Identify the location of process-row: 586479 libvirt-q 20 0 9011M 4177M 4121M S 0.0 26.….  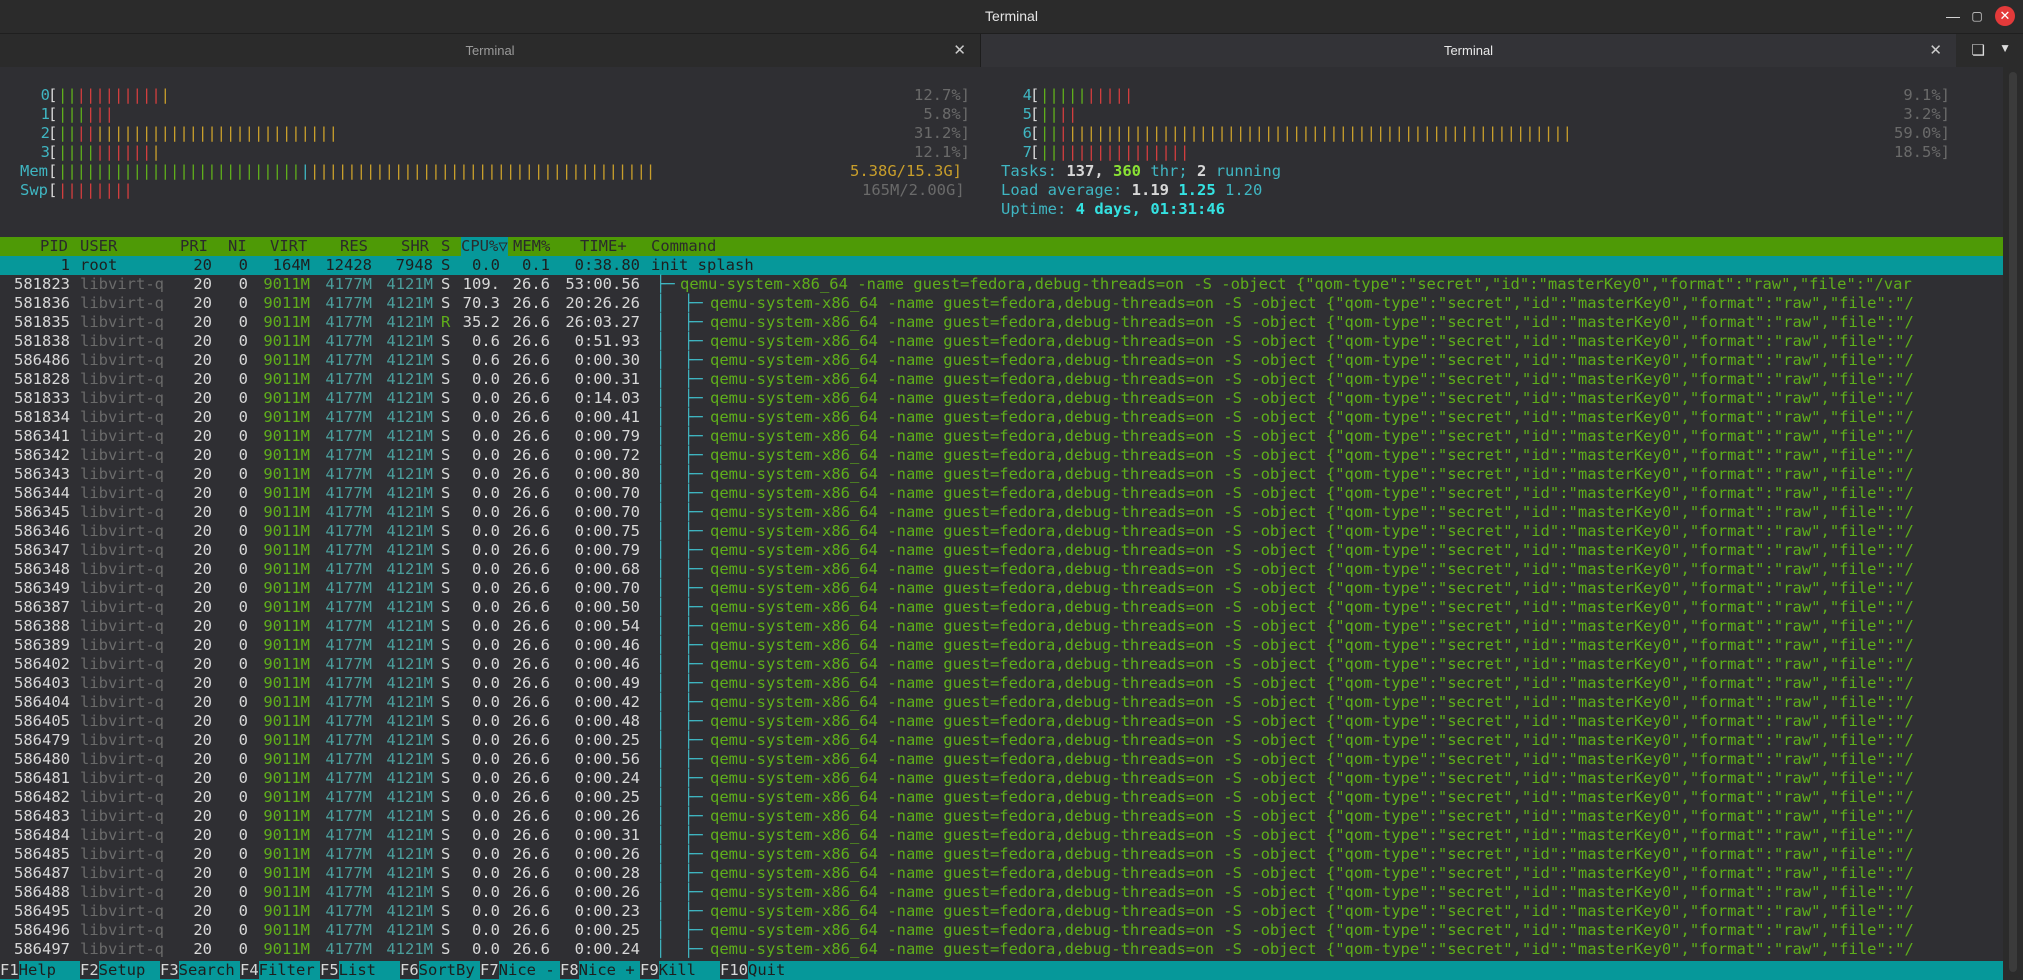
(1001, 740).